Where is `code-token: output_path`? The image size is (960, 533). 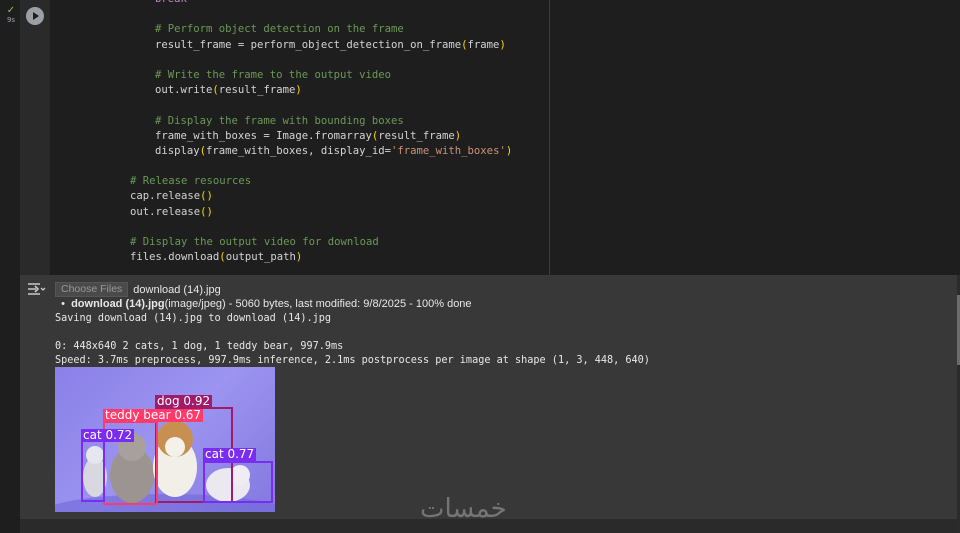 code-token: output_path is located at coordinates (260, 257).